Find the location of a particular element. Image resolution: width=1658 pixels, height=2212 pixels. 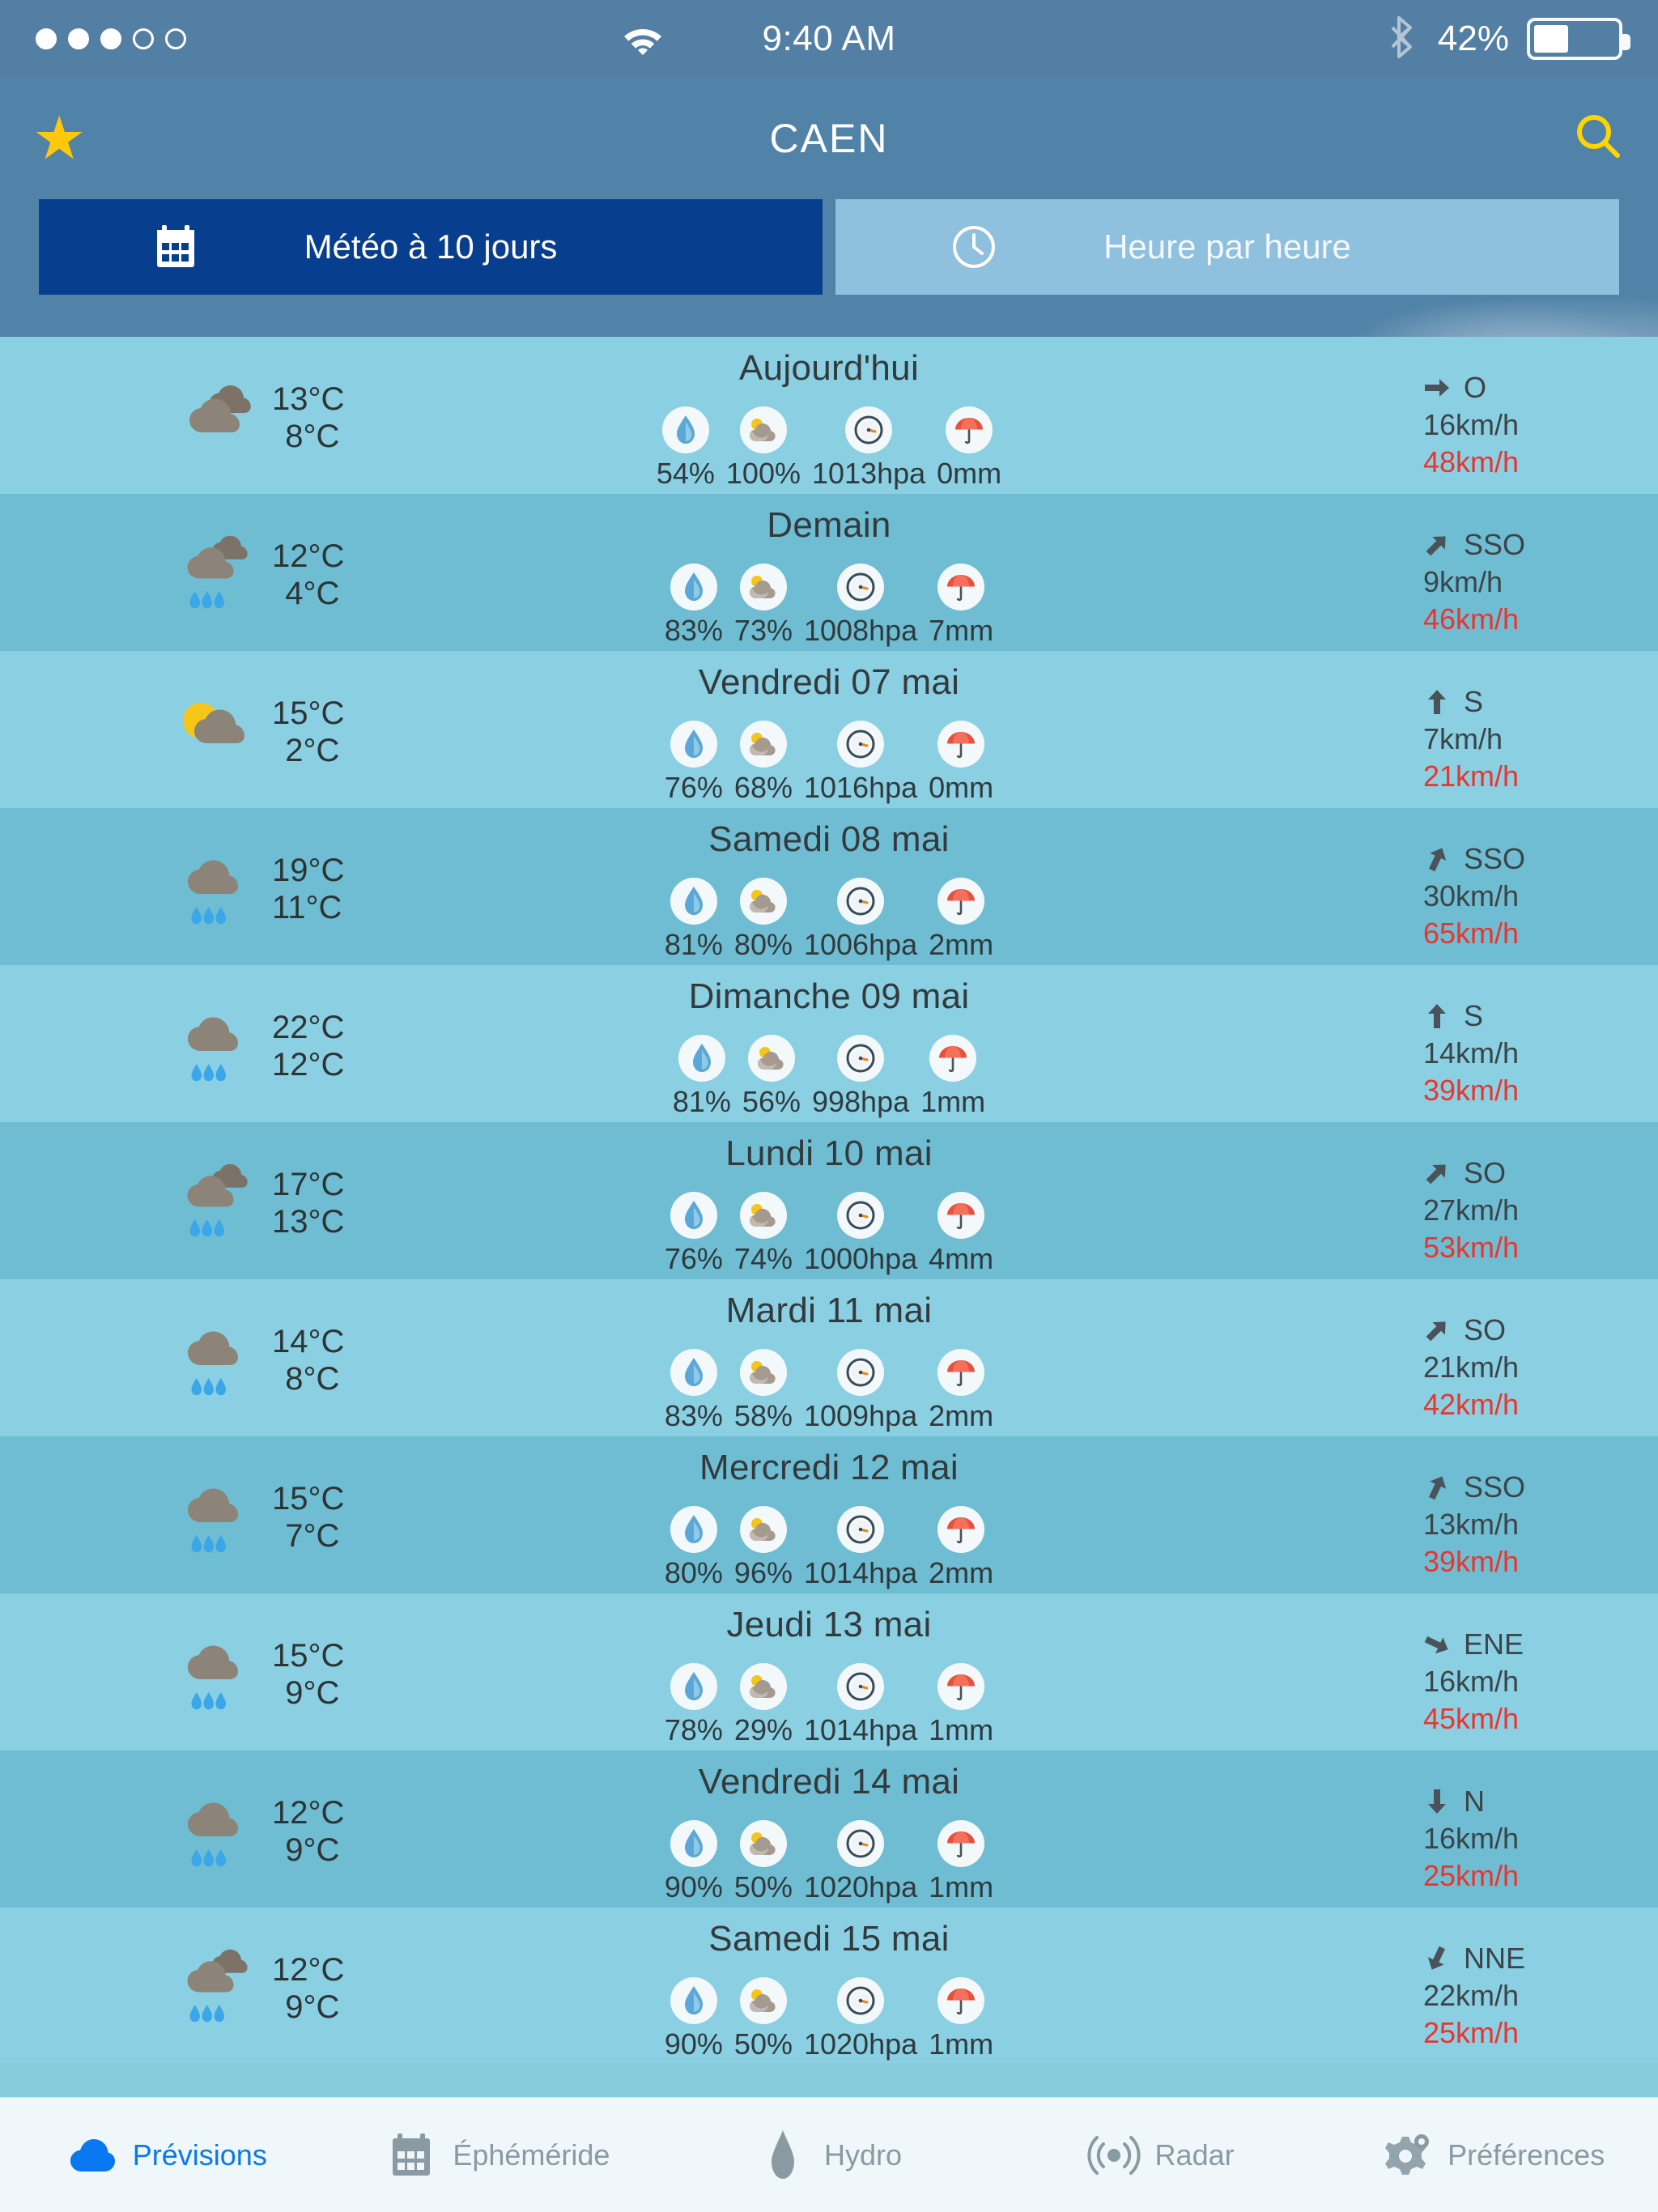

tab-label: Prévisions is located at coordinates (199, 2155).